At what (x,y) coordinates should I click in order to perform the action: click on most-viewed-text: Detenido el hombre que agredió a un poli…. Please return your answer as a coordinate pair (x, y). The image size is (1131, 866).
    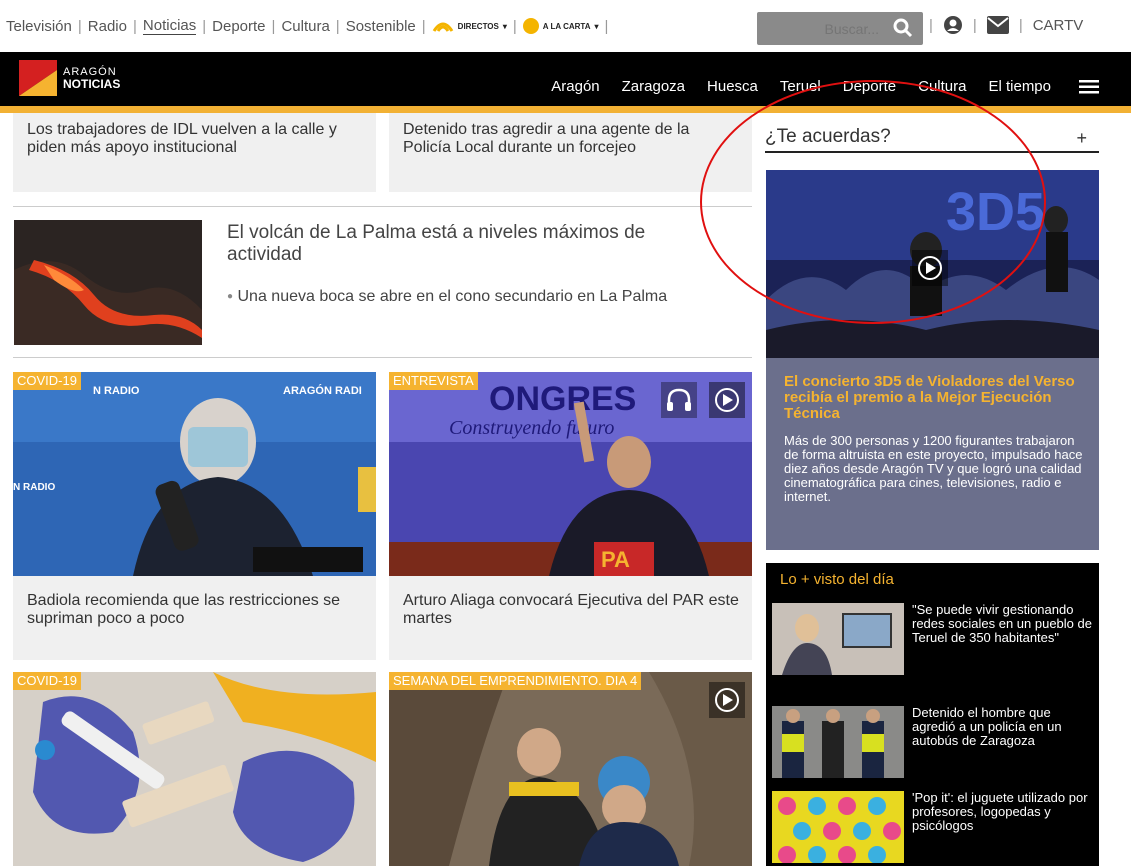
    Looking at the image, I should click on (1002, 727).